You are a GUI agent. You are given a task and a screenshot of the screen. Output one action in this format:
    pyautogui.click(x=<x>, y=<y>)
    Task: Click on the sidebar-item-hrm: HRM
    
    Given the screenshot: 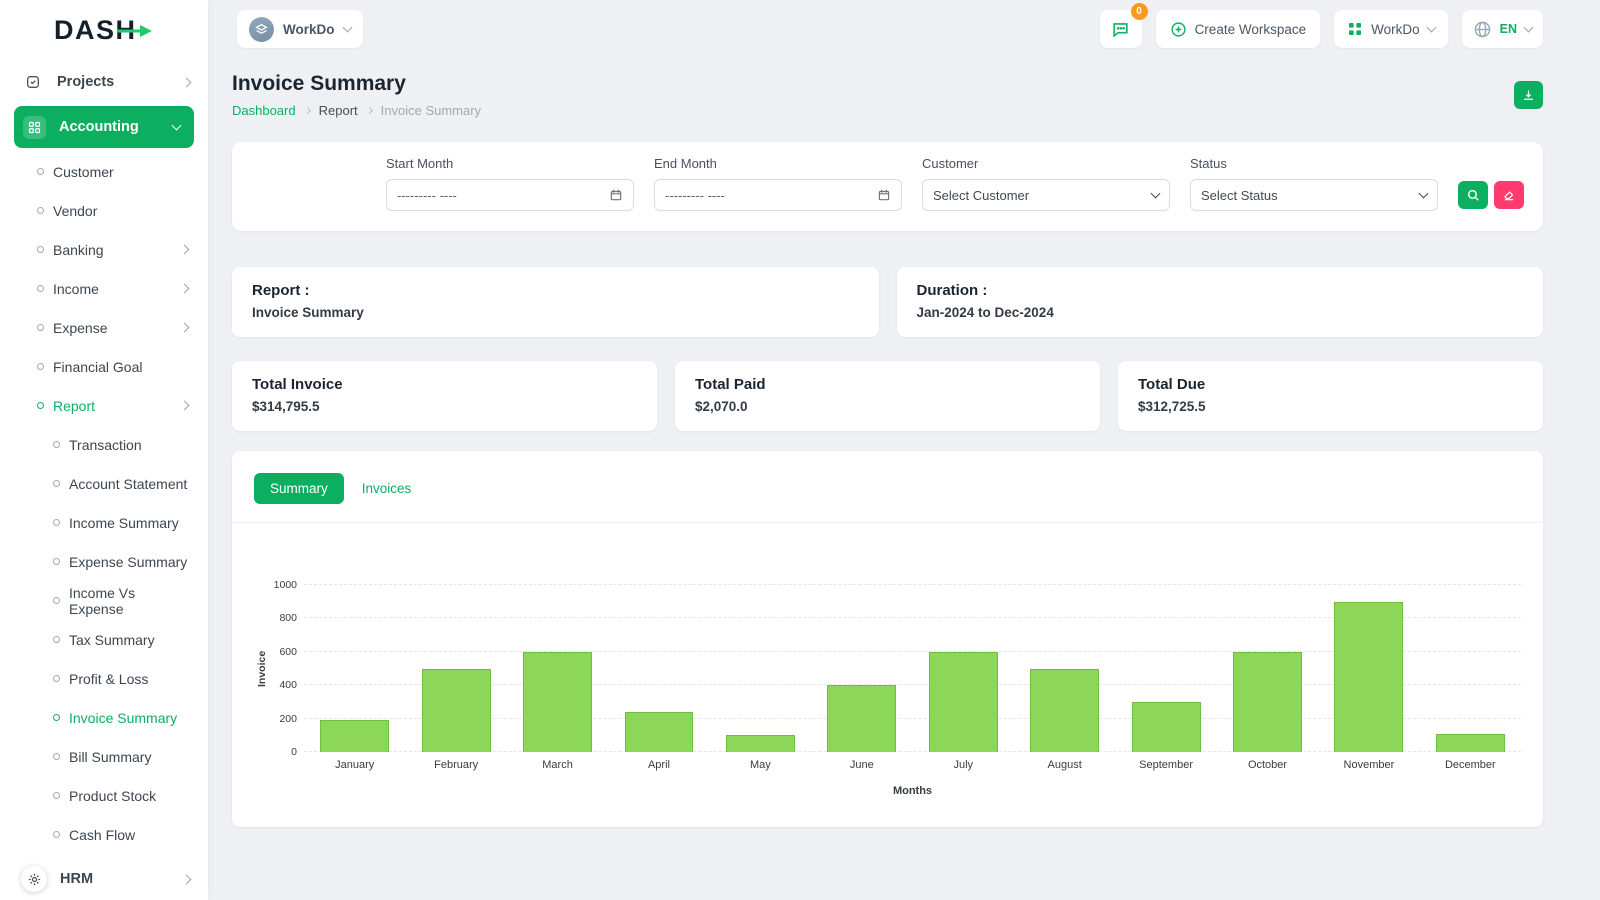 What is the action you would take?
    pyautogui.click(x=104, y=877)
    